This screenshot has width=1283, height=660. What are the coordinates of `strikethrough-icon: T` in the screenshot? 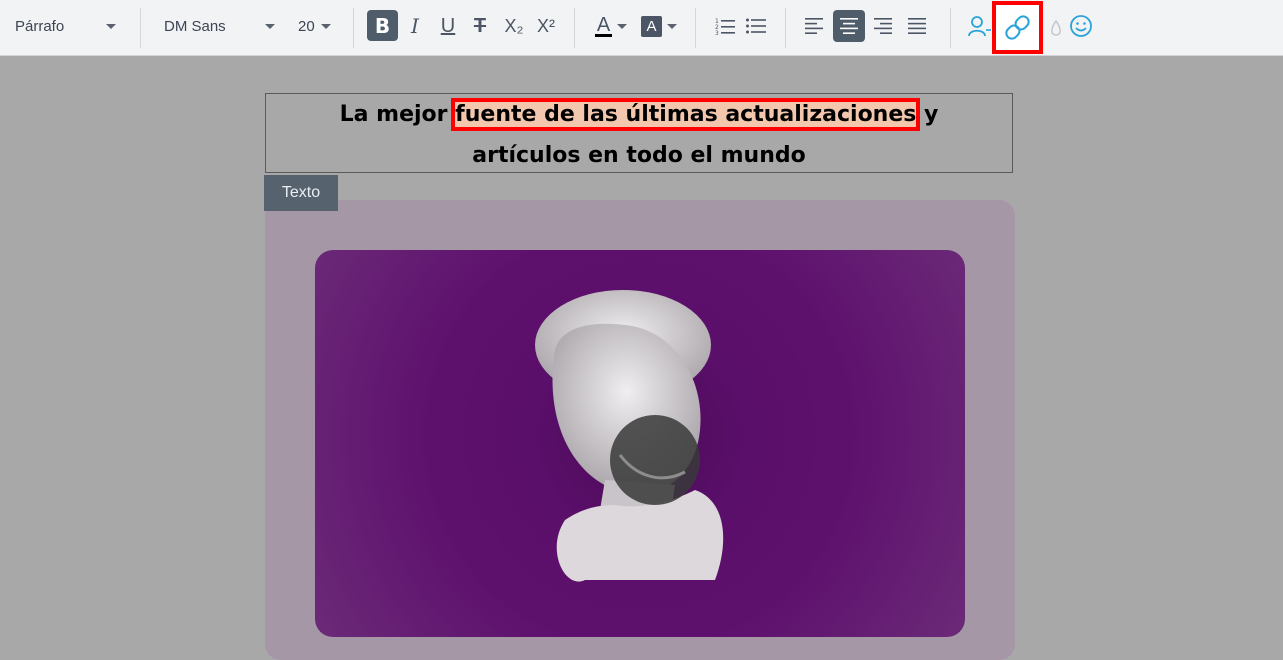 It's located at (480, 25).